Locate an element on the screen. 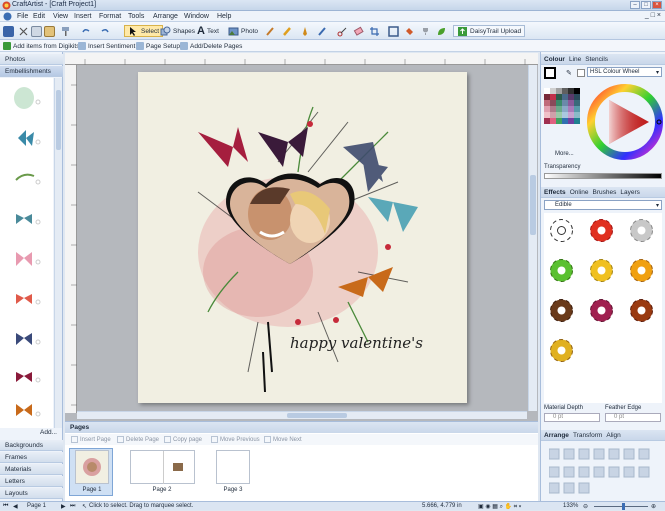 This screenshot has width=665, height=511. save-button is located at coordinates (8, 31).